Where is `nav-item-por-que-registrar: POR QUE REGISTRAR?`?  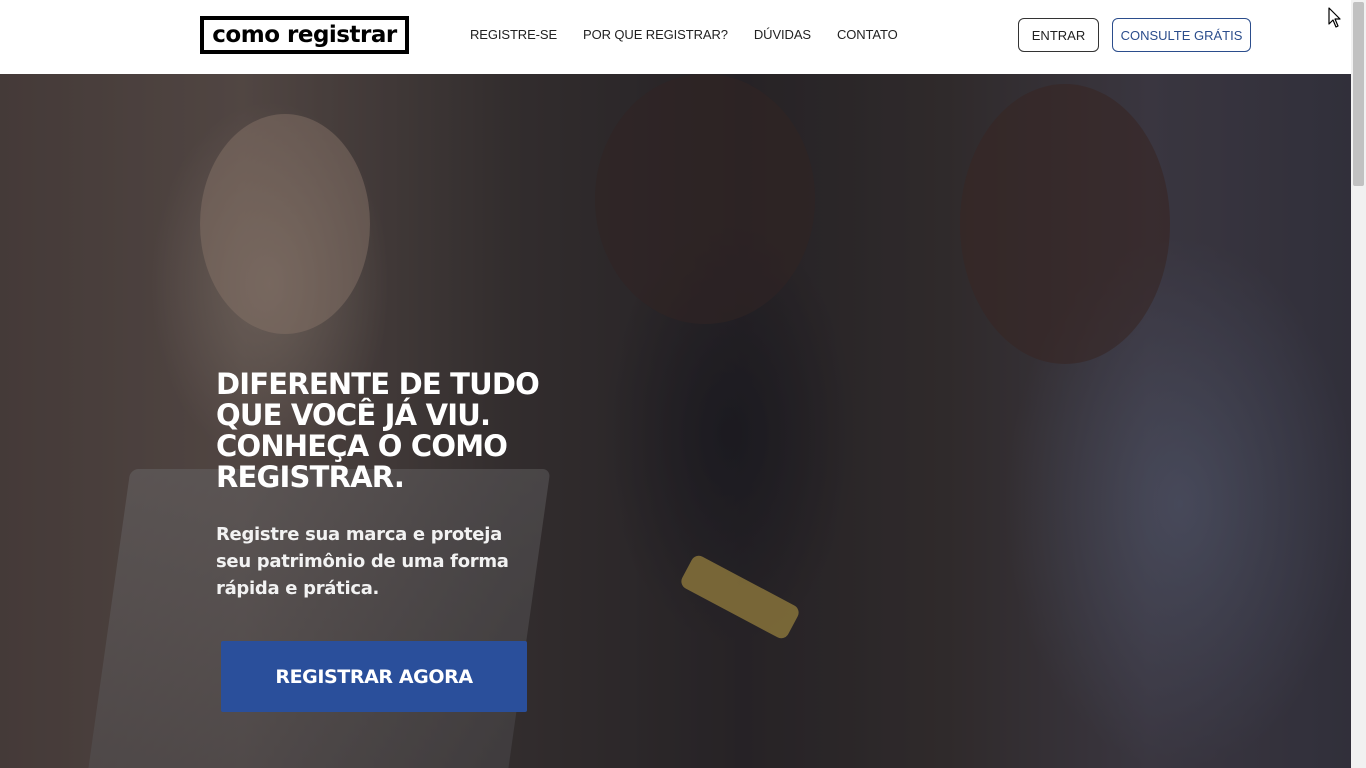
nav-item-por-que-registrar: POR QUE REGISTRAR? is located at coordinates (655, 34).